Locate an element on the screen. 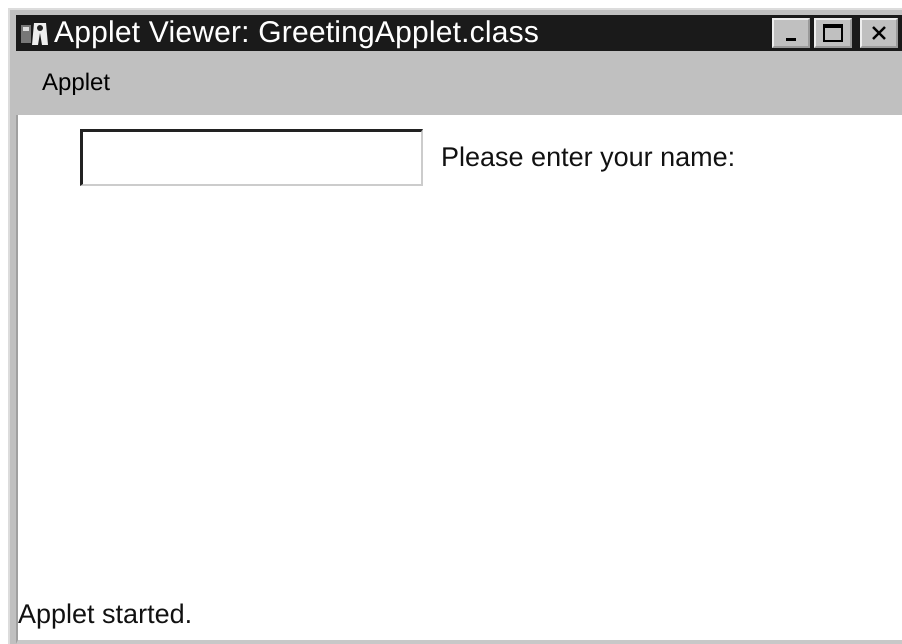  window-title: Applet Viewer: GreetingApplet.class is located at coordinates (297, 33).